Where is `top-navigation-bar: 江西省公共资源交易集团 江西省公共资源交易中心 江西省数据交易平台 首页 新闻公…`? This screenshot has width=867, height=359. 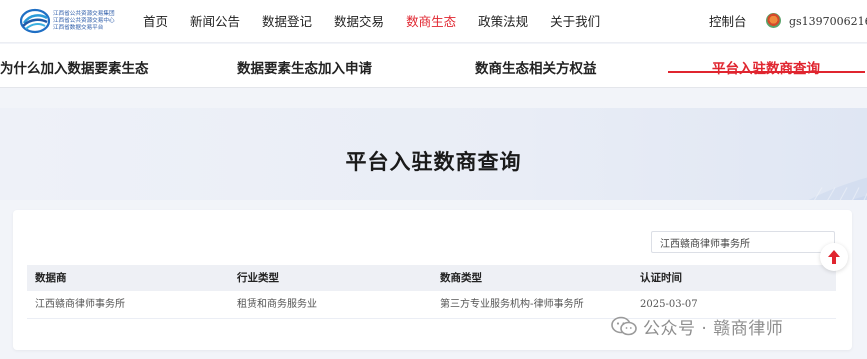 top-navigation-bar: 江西省公共资源交易集团 江西省公共资源交易中心 江西省数据交易平台 首页 新闻公… is located at coordinates (433, 21).